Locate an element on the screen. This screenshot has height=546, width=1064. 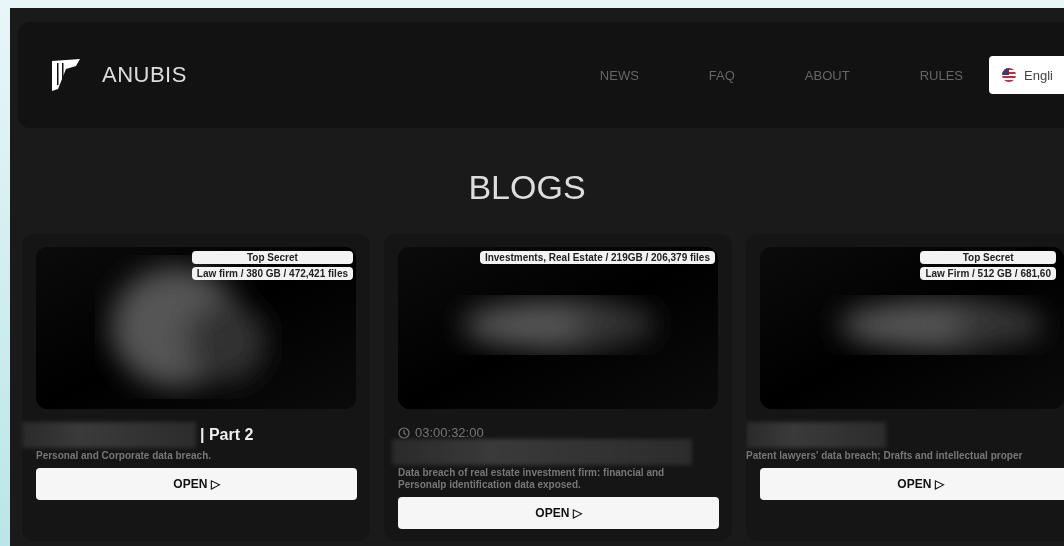
tag: Law Firm / 512 GB / 681,60 is located at coordinates (988, 273).